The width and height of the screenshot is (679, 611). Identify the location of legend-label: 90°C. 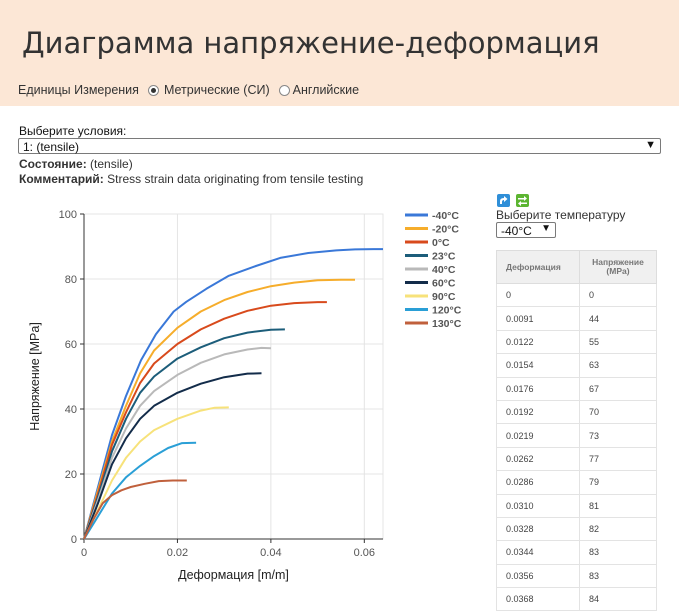
(444, 297).